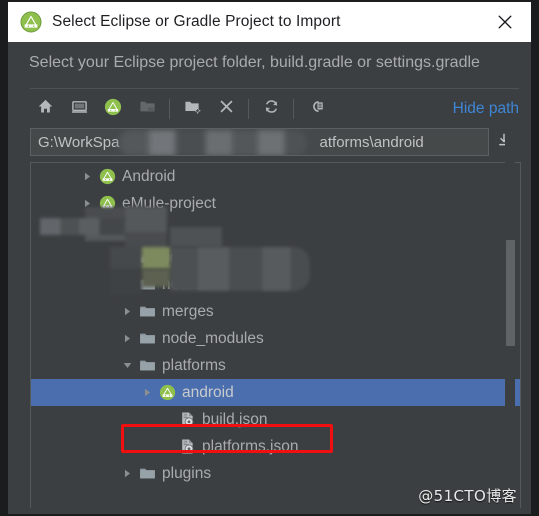  Describe the element at coordinates (275, 473) in the screenshot. I see `tree-row-plugins: plugins` at that location.